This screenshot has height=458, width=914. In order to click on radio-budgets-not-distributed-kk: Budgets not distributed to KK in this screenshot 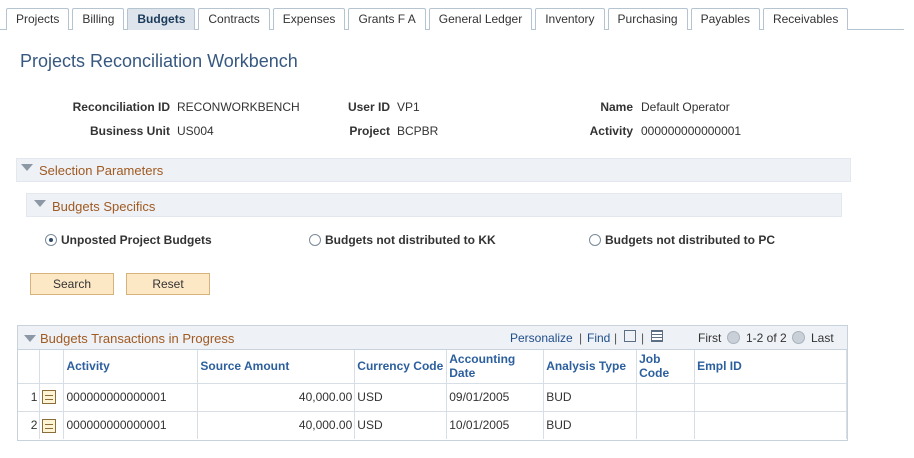, I will do `click(402, 240)`.